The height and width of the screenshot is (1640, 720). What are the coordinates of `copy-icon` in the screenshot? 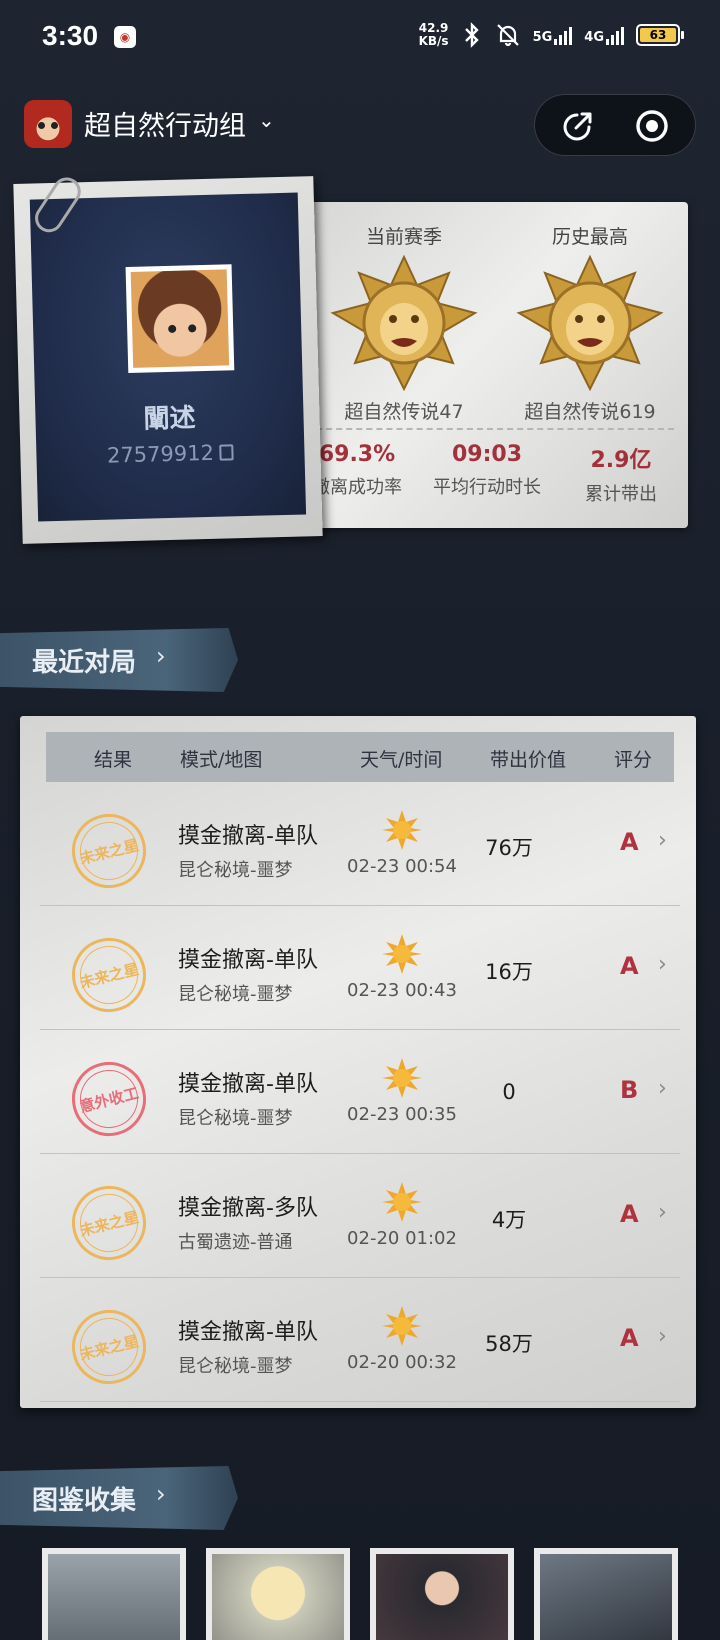 It's located at (227, 452).